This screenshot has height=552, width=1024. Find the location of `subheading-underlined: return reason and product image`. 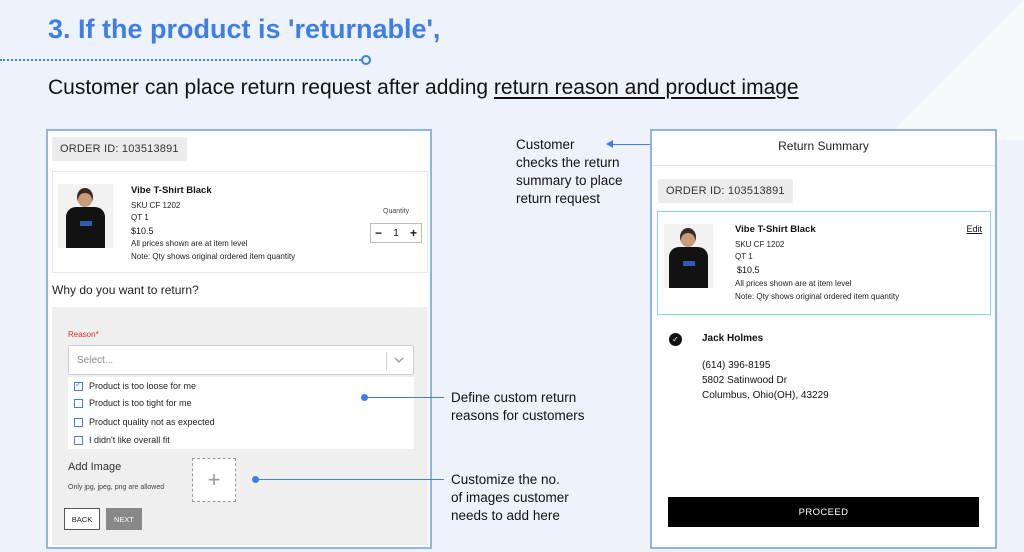

subheading-underlined: return reason and product image is located at coordinates (646, 87).